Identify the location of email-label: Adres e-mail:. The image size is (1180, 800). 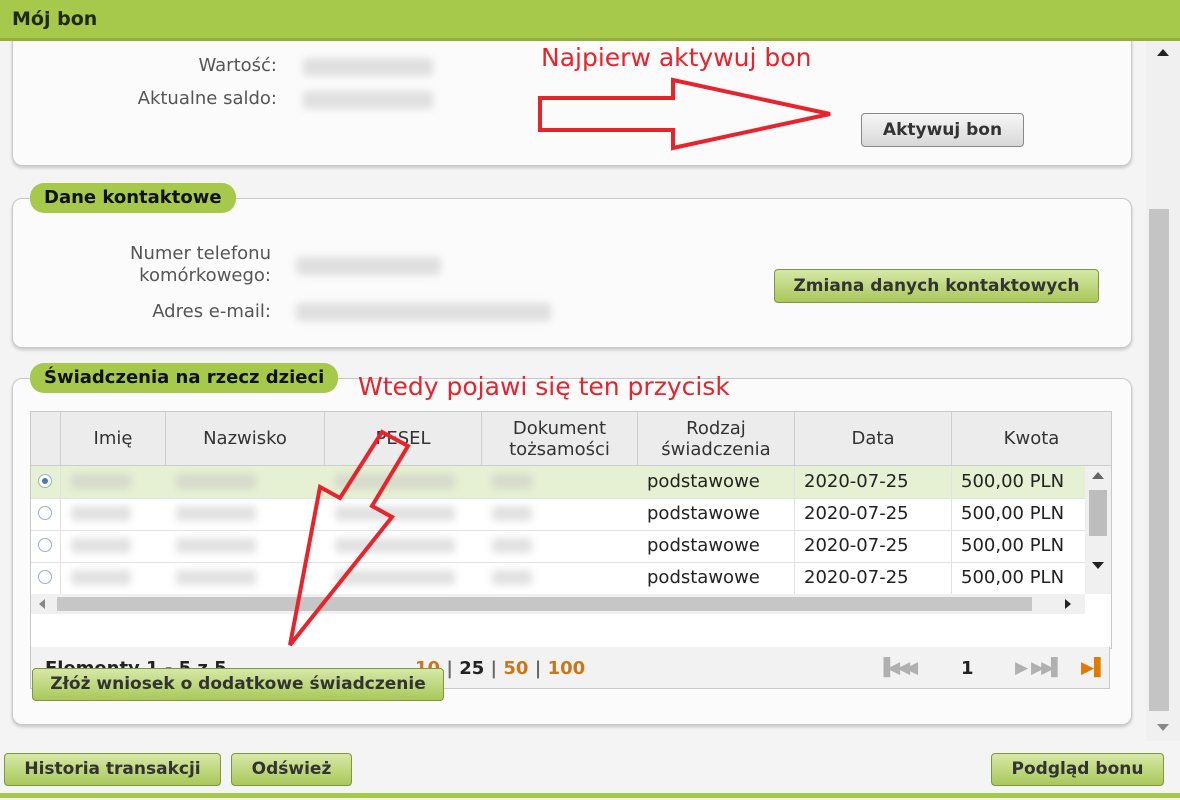
(211, 311).